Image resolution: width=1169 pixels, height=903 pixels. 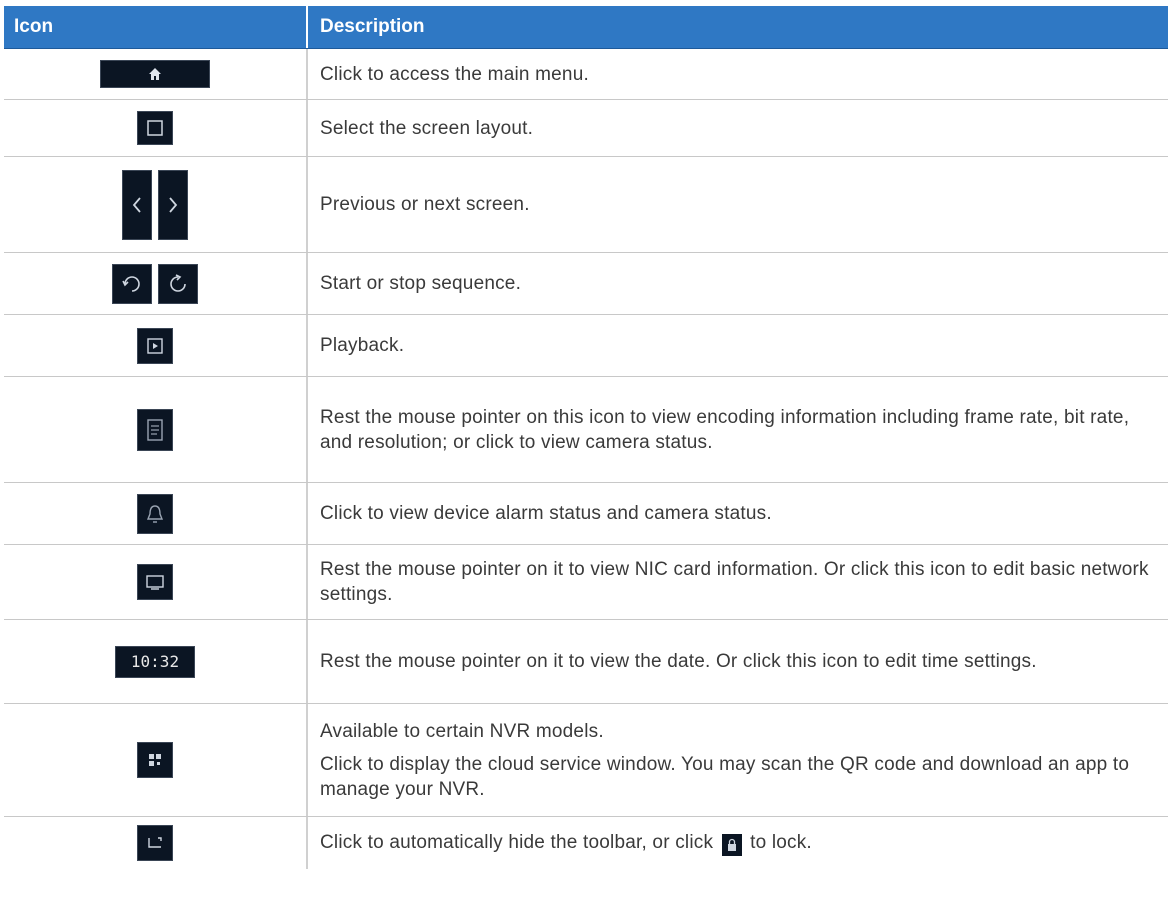 I want to click on icon-cell: 10:32, so click(x=156, y=661).